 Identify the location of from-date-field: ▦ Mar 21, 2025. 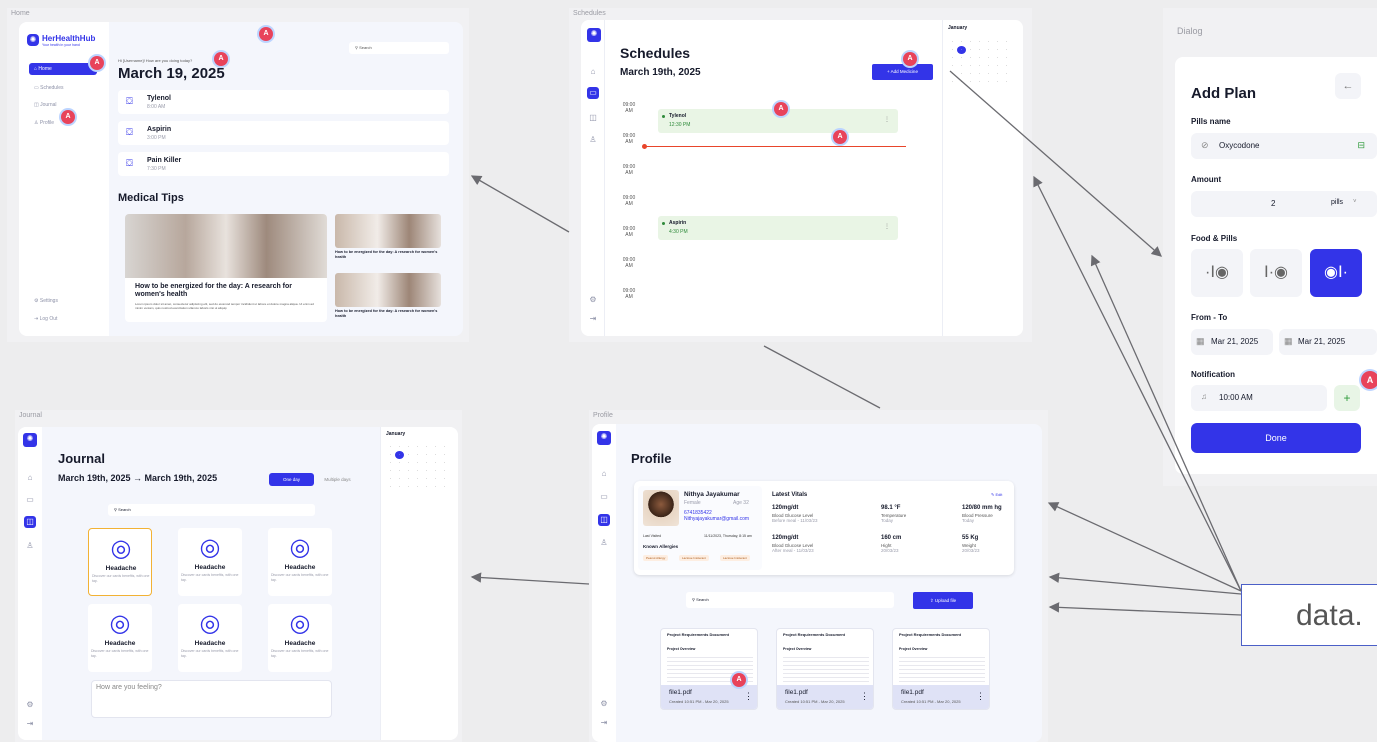
(1232, 342).